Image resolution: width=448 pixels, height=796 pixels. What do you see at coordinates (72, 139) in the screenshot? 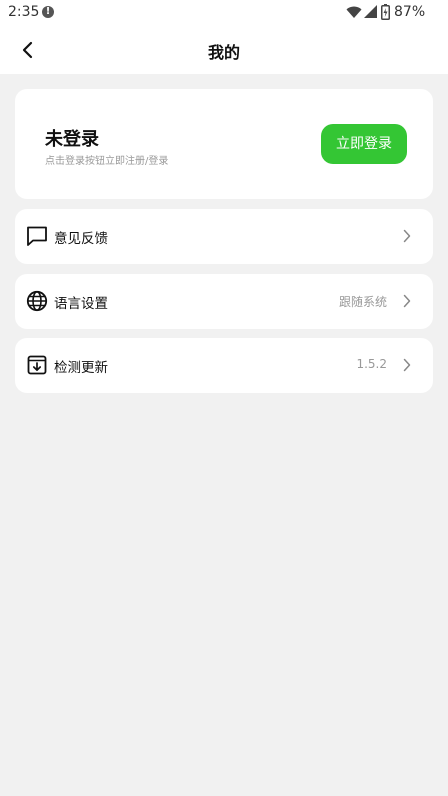
I see `login-status-title: 未登录` at bounding box center [72, 139].